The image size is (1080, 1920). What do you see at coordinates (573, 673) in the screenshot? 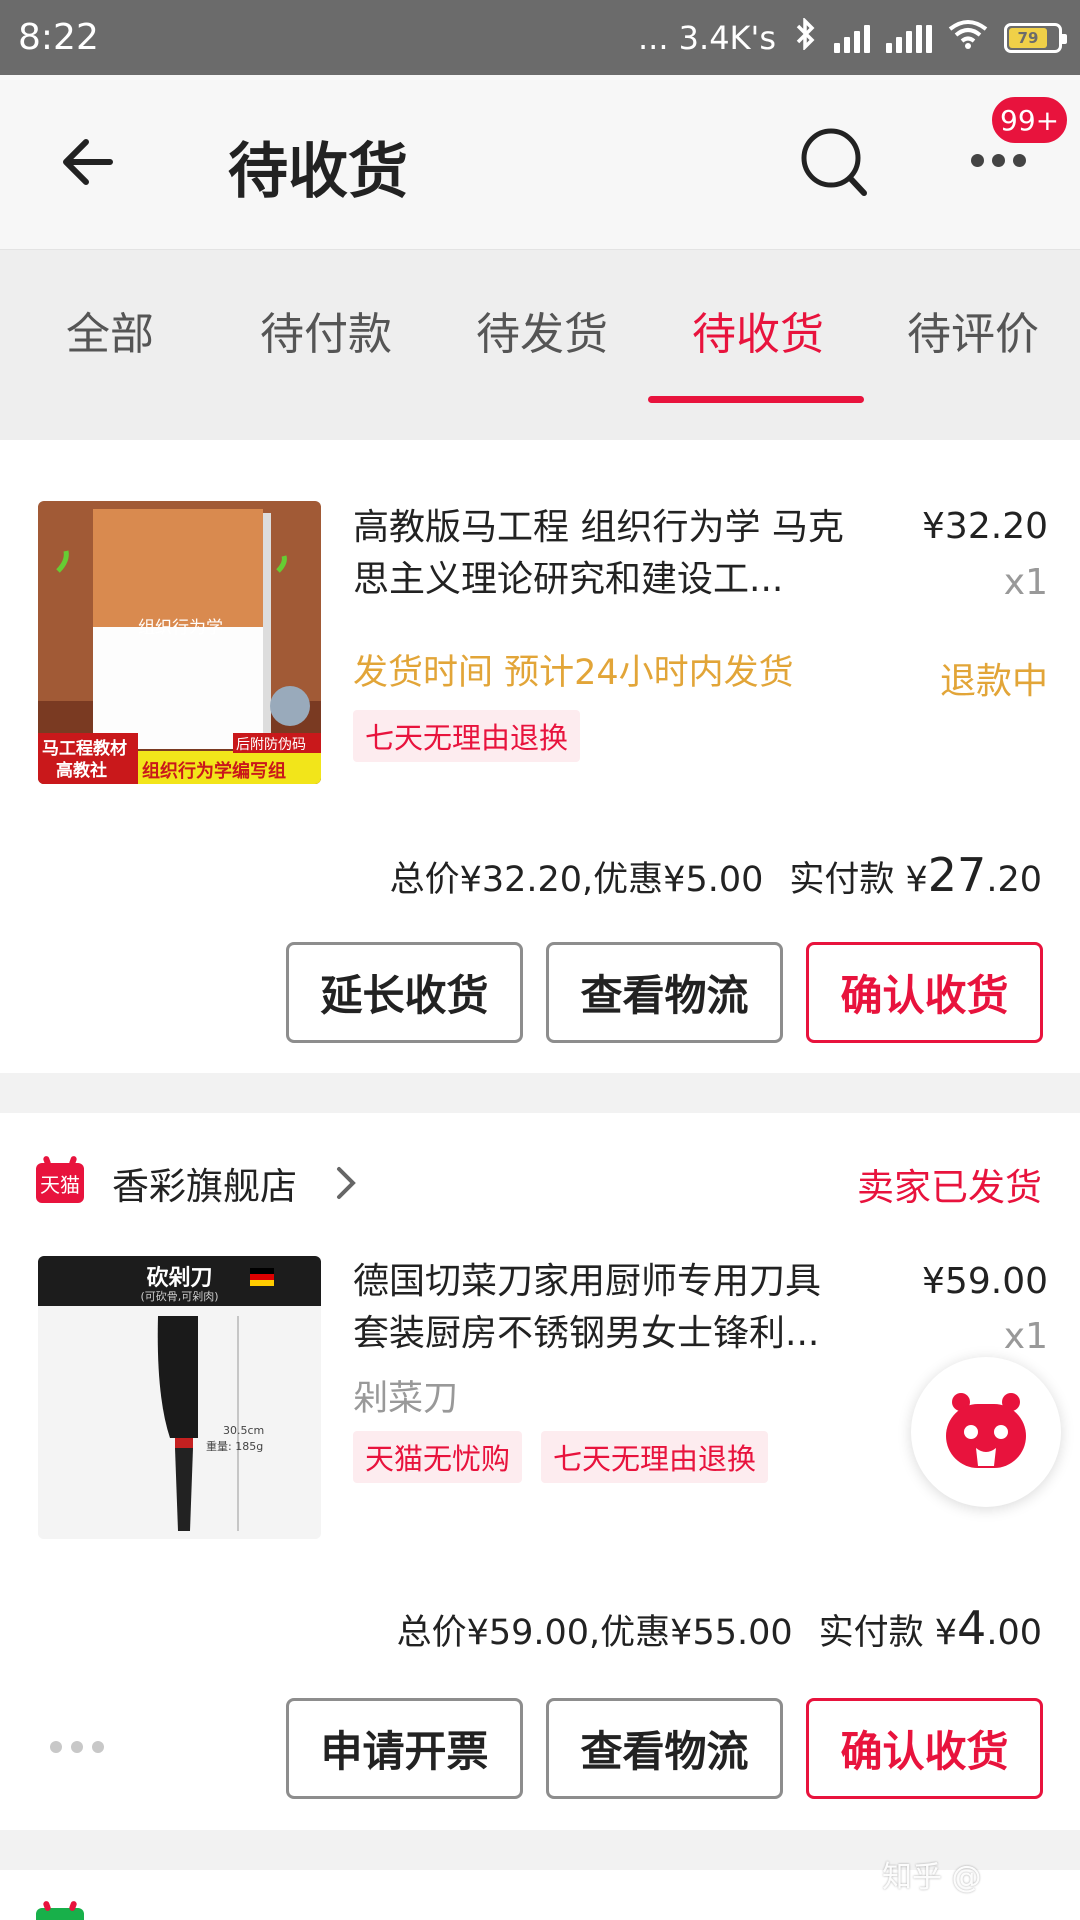
I see `shipping-time: 发货时间 预计24小时内发货` at bounding box center [573, 673].